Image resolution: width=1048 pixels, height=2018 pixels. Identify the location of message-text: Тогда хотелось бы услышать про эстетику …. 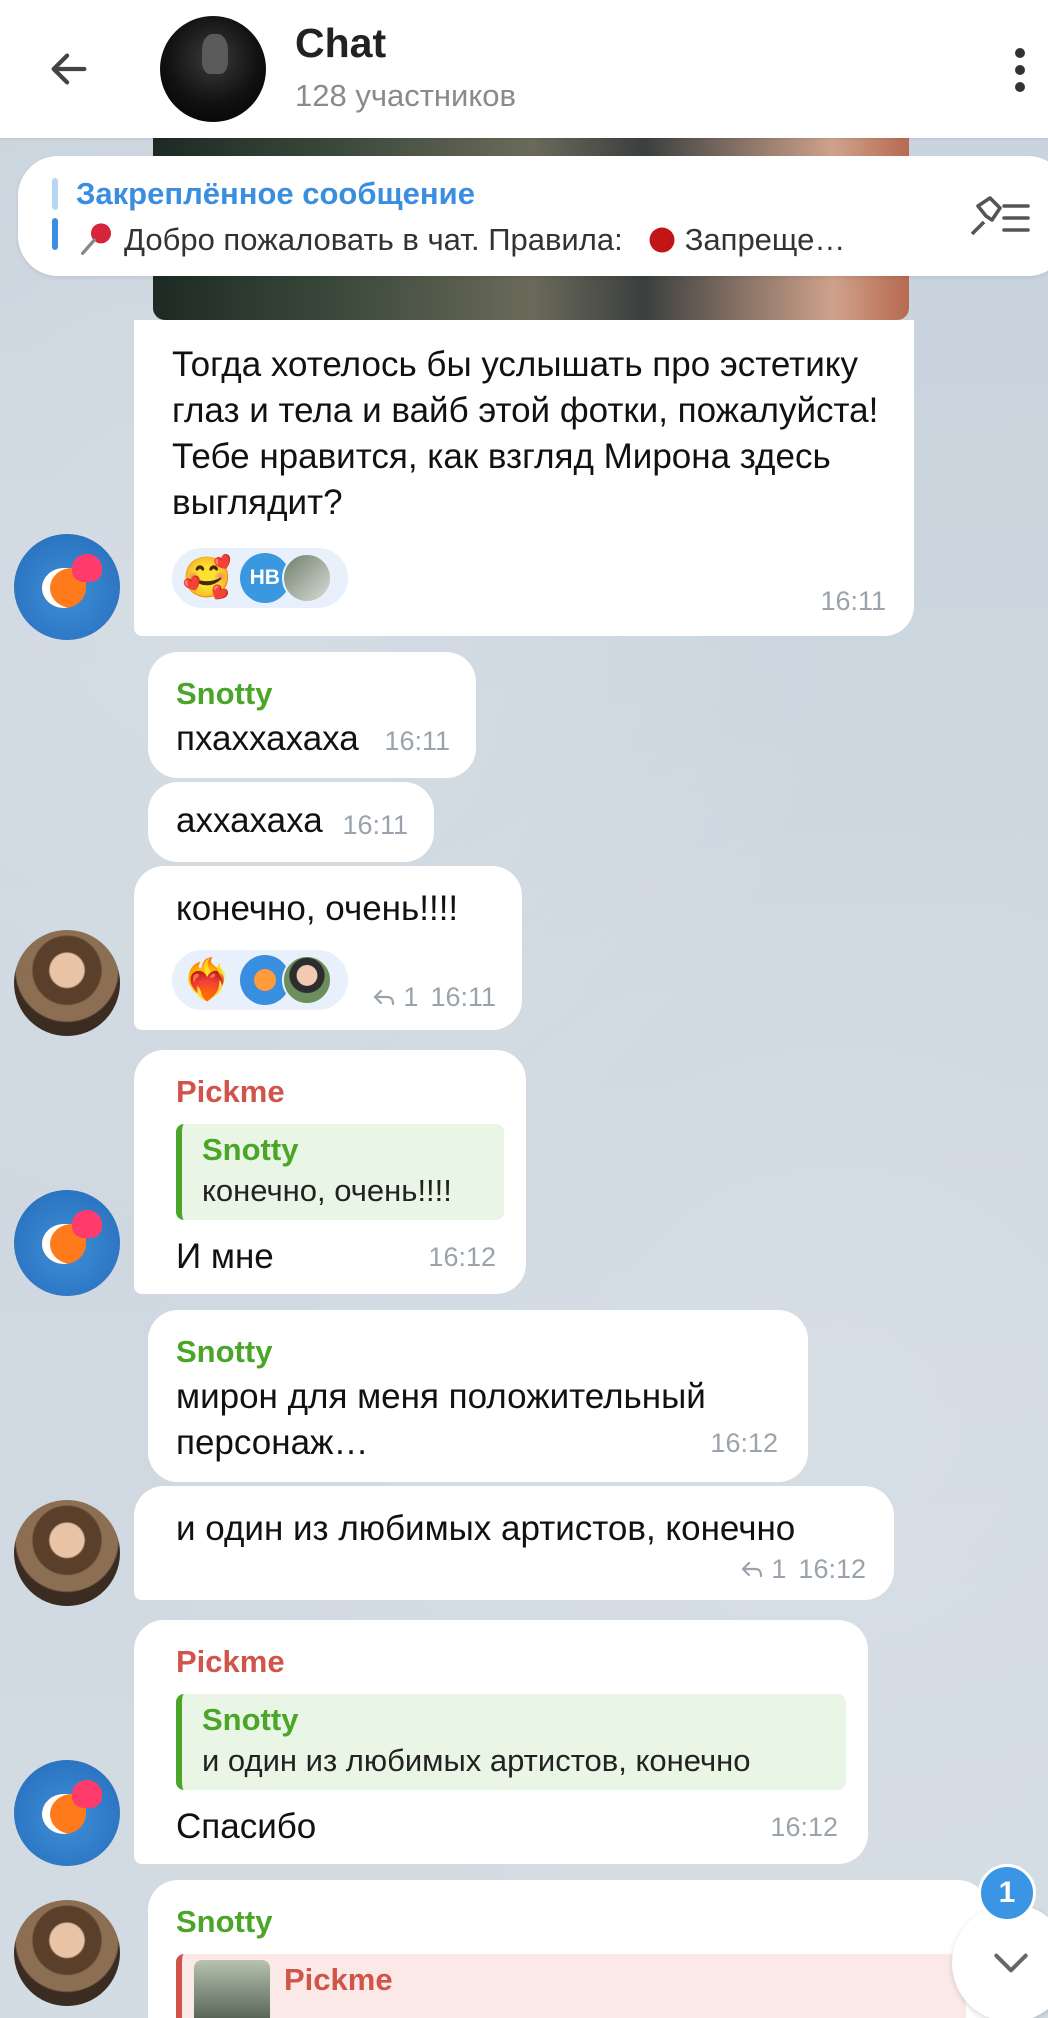
(525, 433).